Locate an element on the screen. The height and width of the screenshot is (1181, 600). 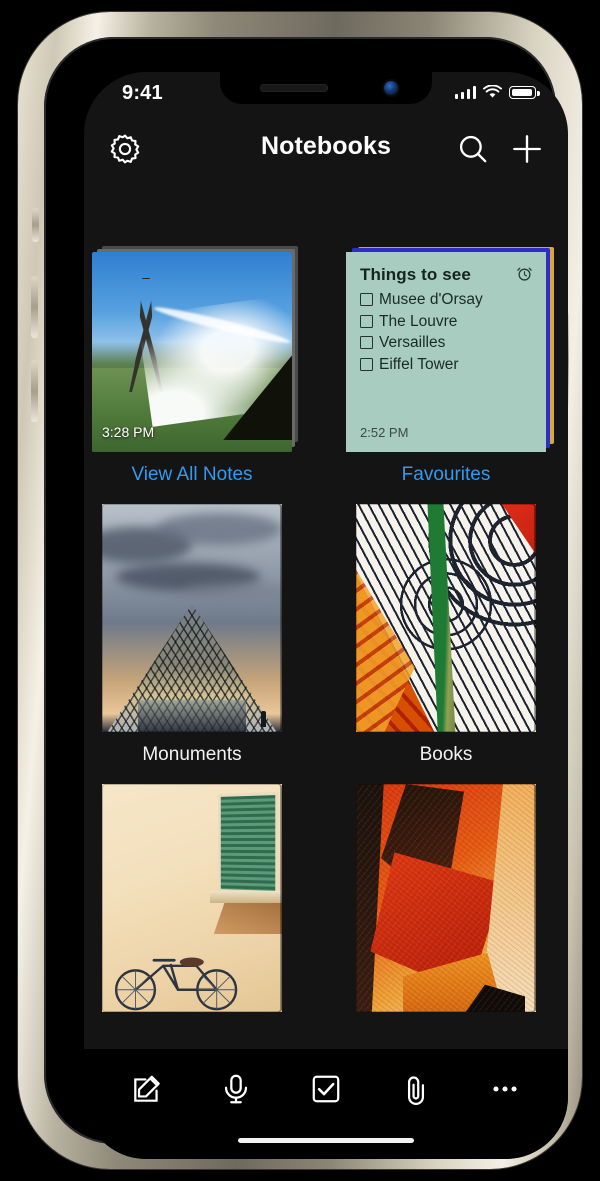
grid-label-books: Books is located at coordinates (446, 755).